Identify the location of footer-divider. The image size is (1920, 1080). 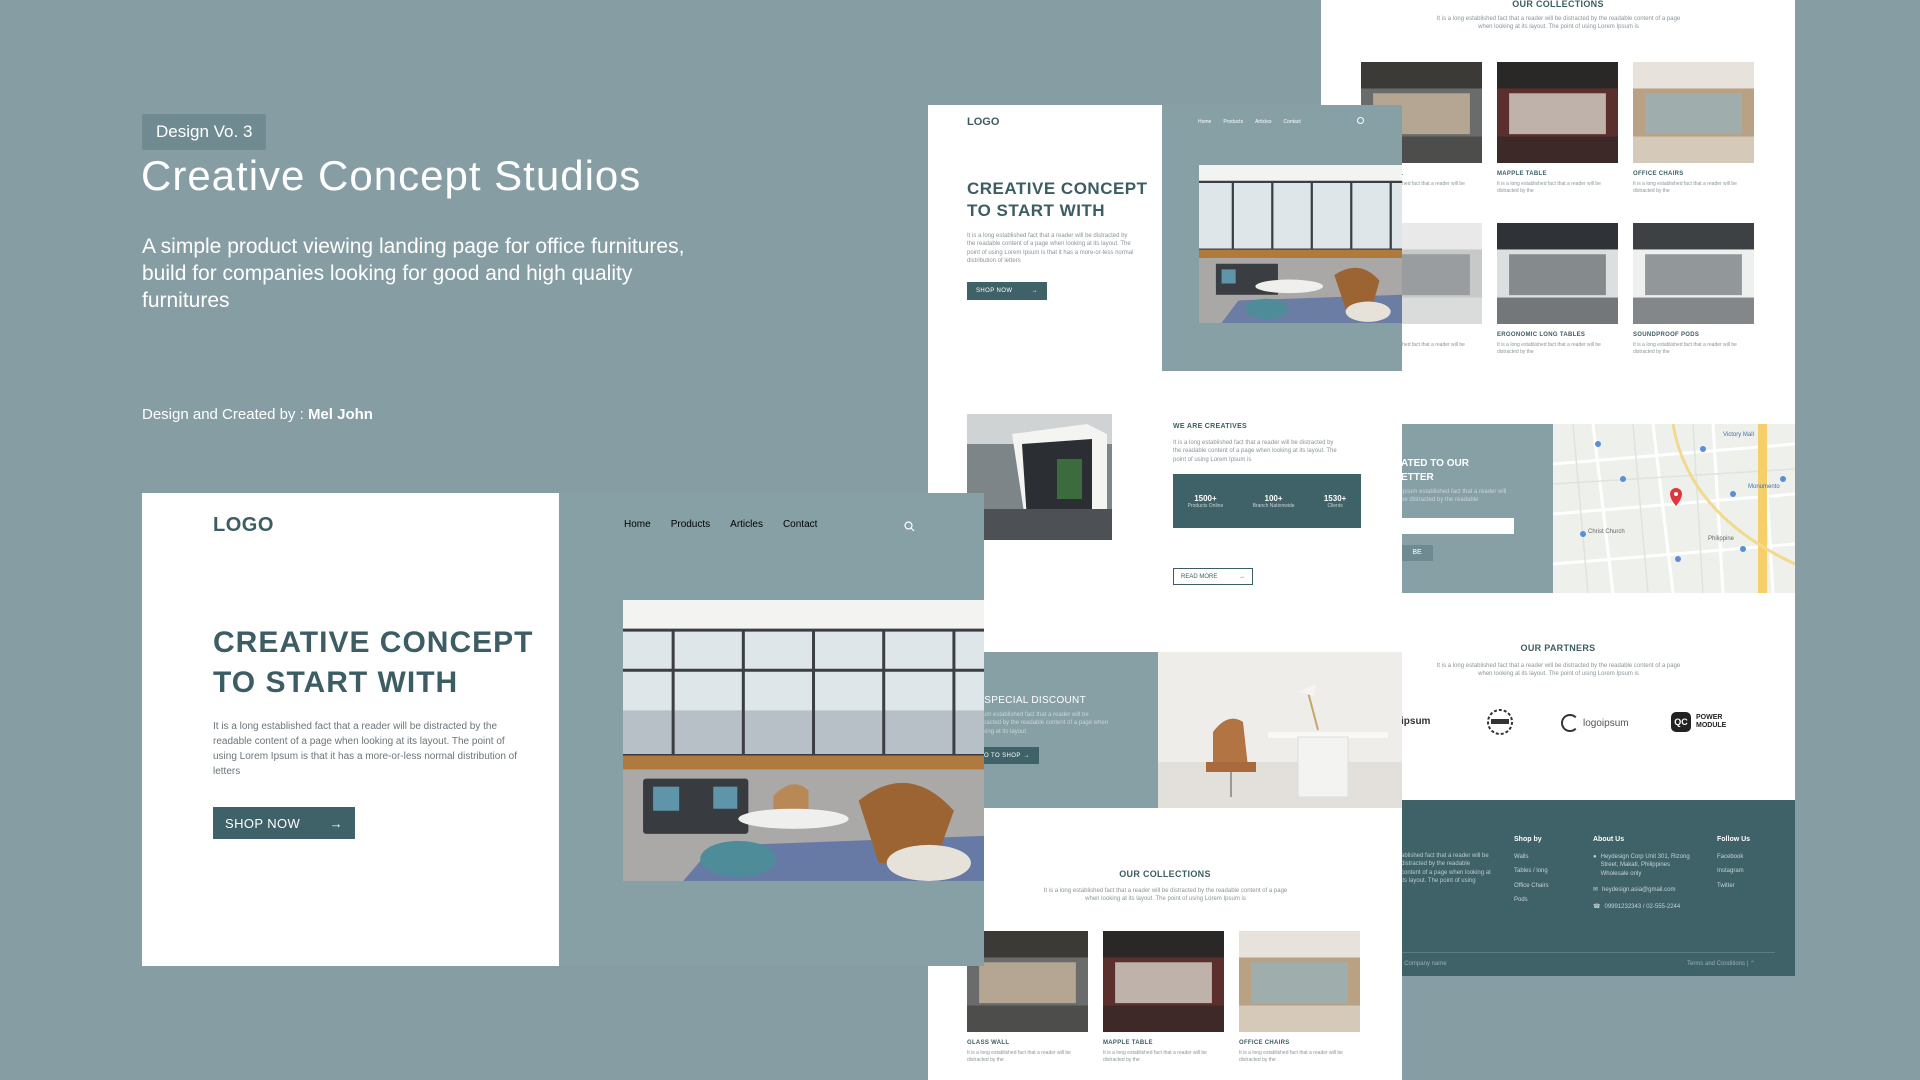
(1588, 952).